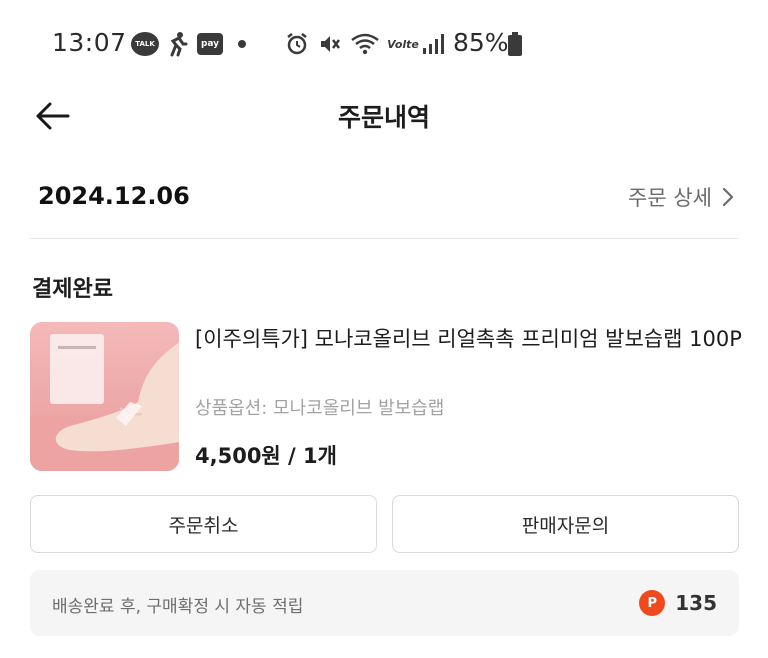  Describe the element at coordinates (72, 289) in the screenshot. I see `order-status: 결제완료` at that location.